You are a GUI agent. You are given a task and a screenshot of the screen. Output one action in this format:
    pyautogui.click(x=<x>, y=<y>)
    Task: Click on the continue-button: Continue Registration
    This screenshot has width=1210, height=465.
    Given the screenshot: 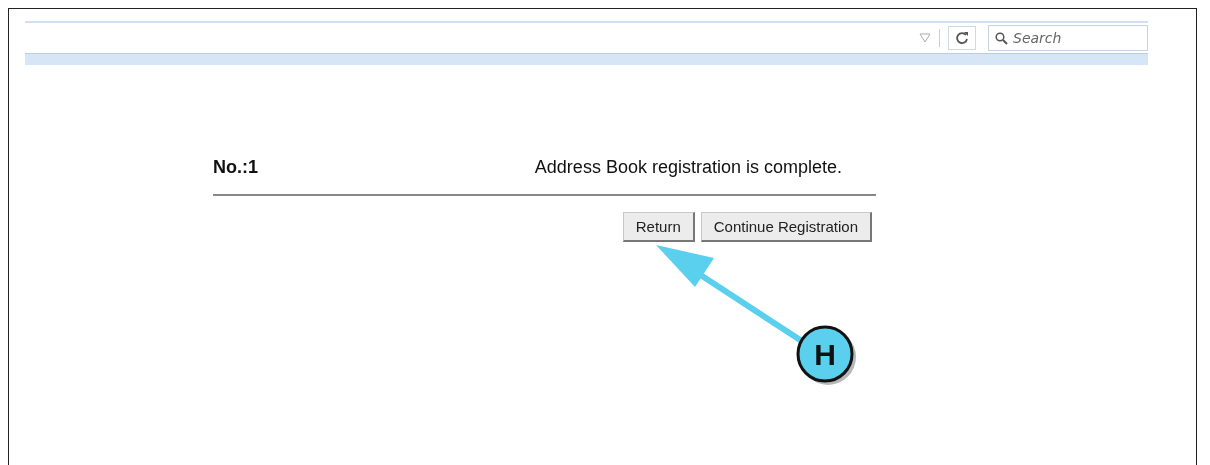 What is the action you would take?
    pyautogui.click(x=786, y=227)
    